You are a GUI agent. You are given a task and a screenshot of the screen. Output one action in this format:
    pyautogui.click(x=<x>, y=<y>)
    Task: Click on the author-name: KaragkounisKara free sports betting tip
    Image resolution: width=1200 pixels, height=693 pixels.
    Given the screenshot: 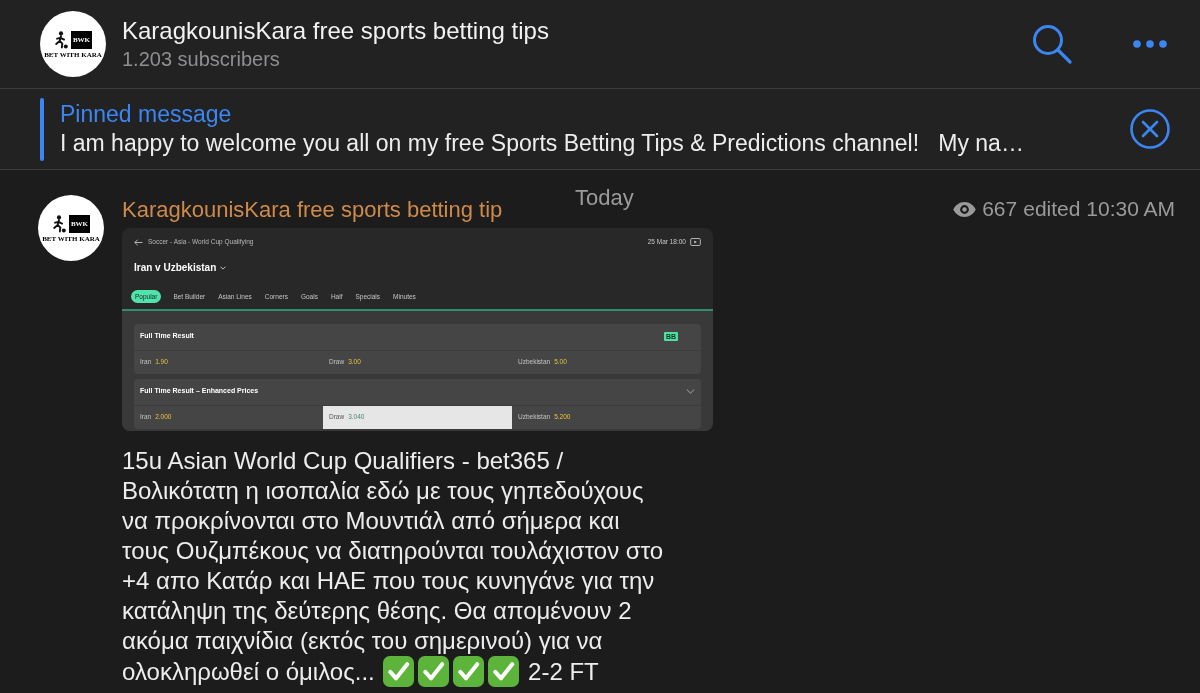 What is the action you would take?
    pyautogui.click(x=312, y=209)
    